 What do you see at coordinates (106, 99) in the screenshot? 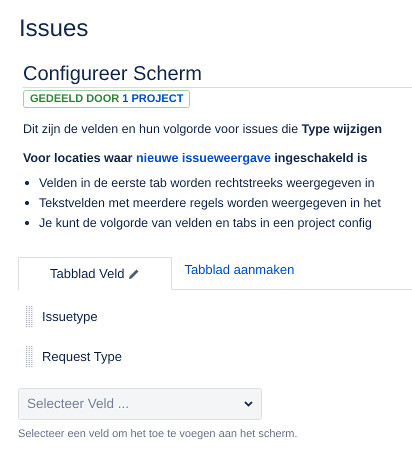
I see `shared-badge: GEDEELD DOOR 1 PROJECT` at bounding box center [106, 99].